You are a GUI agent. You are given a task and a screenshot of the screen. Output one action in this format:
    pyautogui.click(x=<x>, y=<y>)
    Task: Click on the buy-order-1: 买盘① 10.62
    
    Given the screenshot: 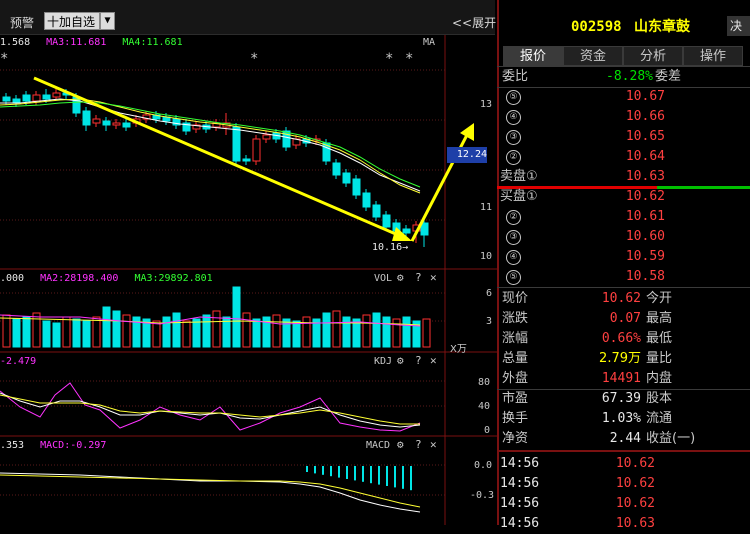 What is the action you would take?
    pyautogui.click(x=623, y=197)
    